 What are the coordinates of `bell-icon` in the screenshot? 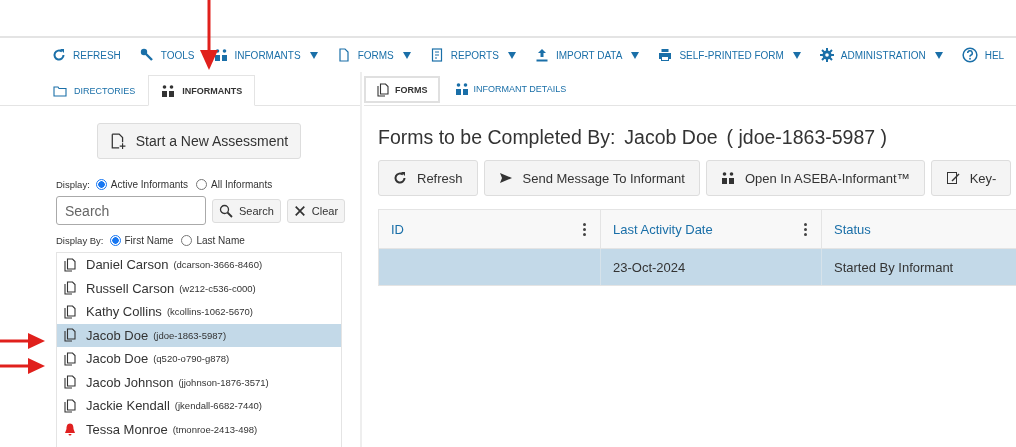 It's located at (70, 429).